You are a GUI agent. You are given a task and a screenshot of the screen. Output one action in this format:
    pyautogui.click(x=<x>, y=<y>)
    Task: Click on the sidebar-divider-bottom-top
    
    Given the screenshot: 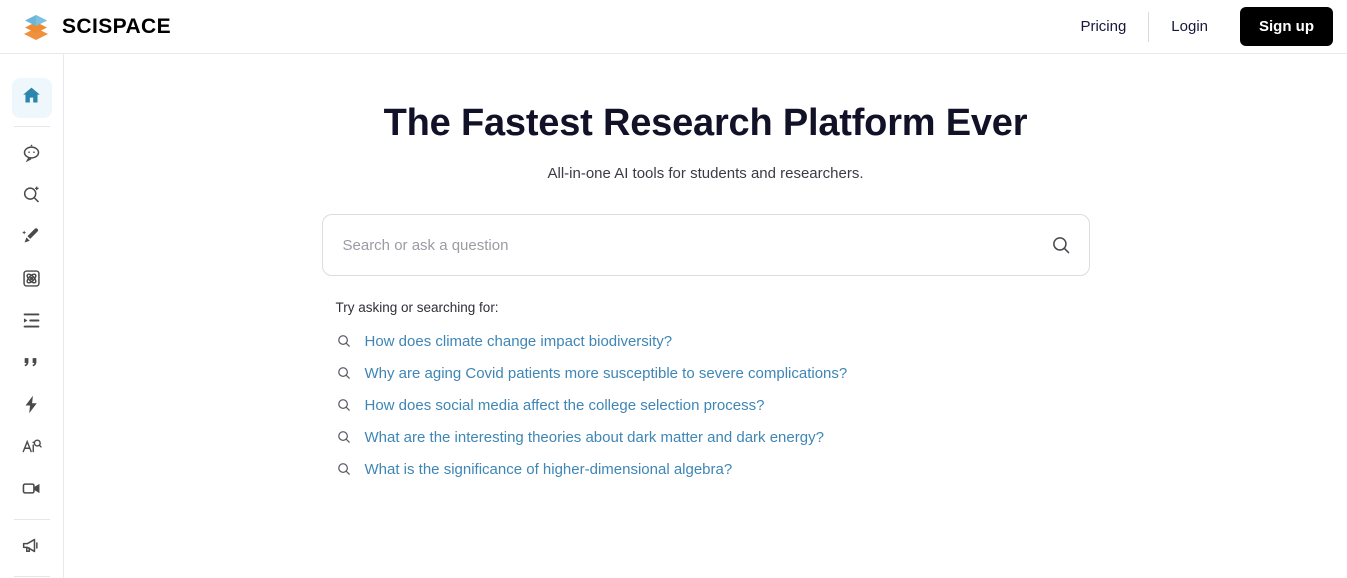 What is the action you would take?
    pyautogui.click(x=31, y=519)
    